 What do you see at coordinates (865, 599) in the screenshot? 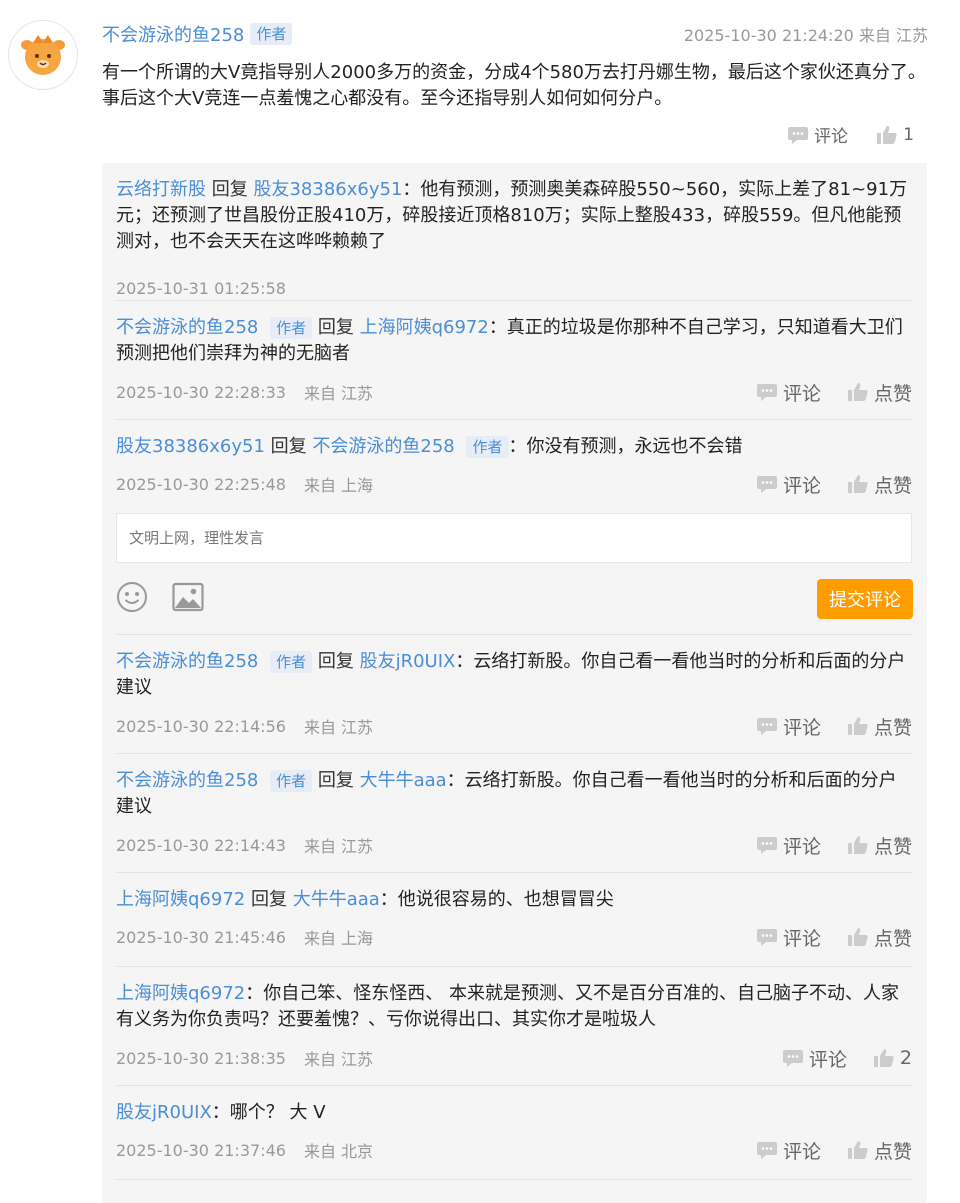
I see `submit-comment-button: 提交评论` at bounding box center [865, 599].